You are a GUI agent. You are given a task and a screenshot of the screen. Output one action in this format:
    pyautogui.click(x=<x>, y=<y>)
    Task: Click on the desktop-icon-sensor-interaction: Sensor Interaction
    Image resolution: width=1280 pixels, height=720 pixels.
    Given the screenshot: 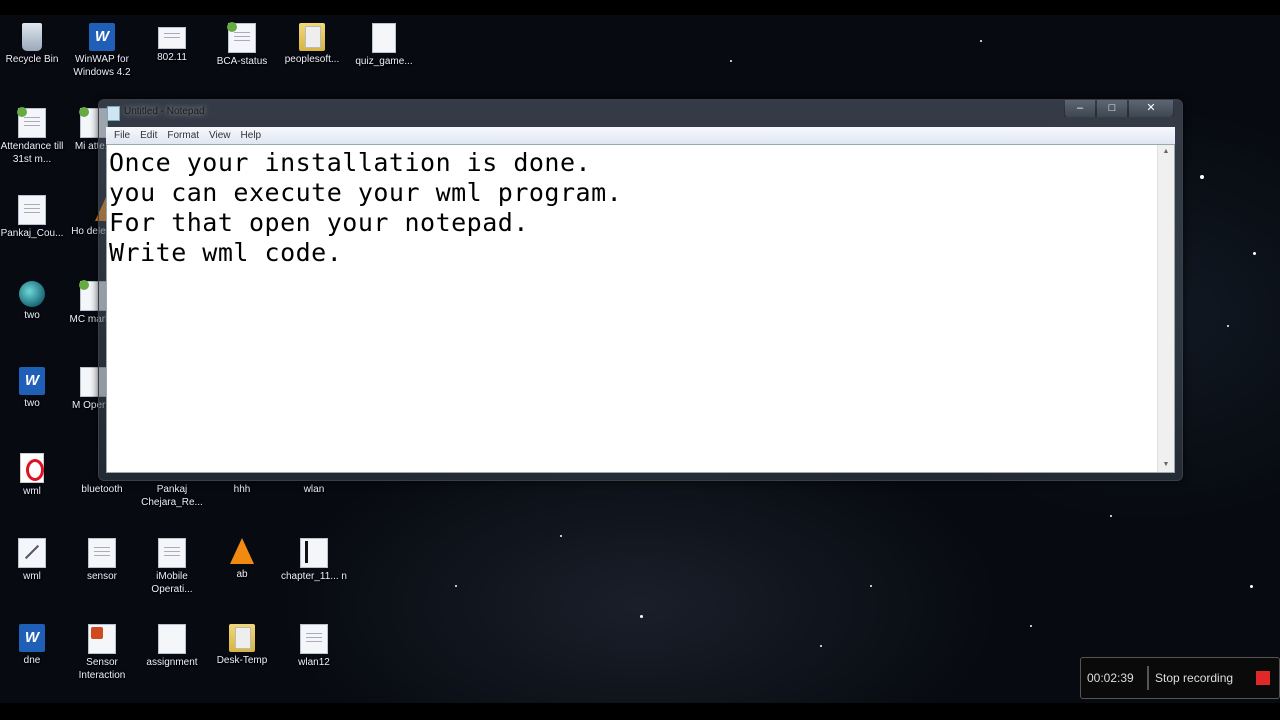 What is the action you would take?
    pyautogui.click(x=102, y=653)
    